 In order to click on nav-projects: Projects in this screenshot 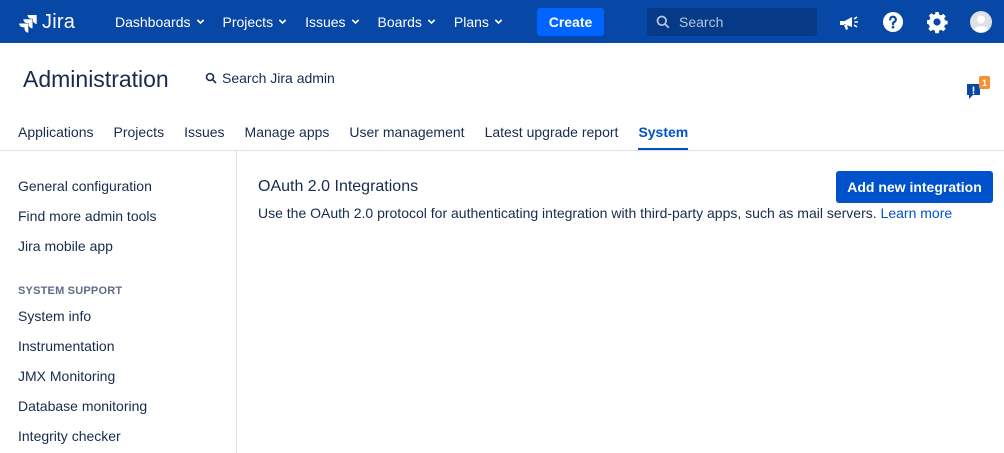, I will do `click(255, 21)`.